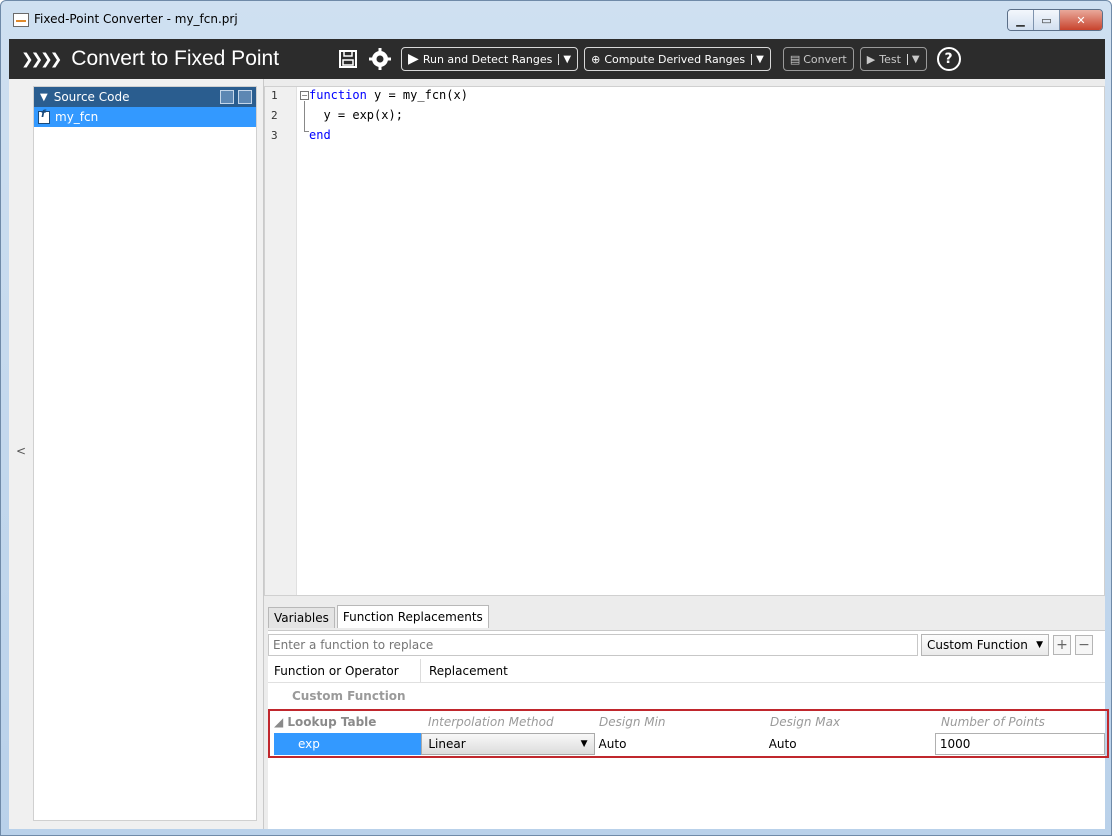 This screenshot has width=1112, height=836. Describe the element at coordinates (304, 116) in the screenshot. I see `fold-guide` at that location.